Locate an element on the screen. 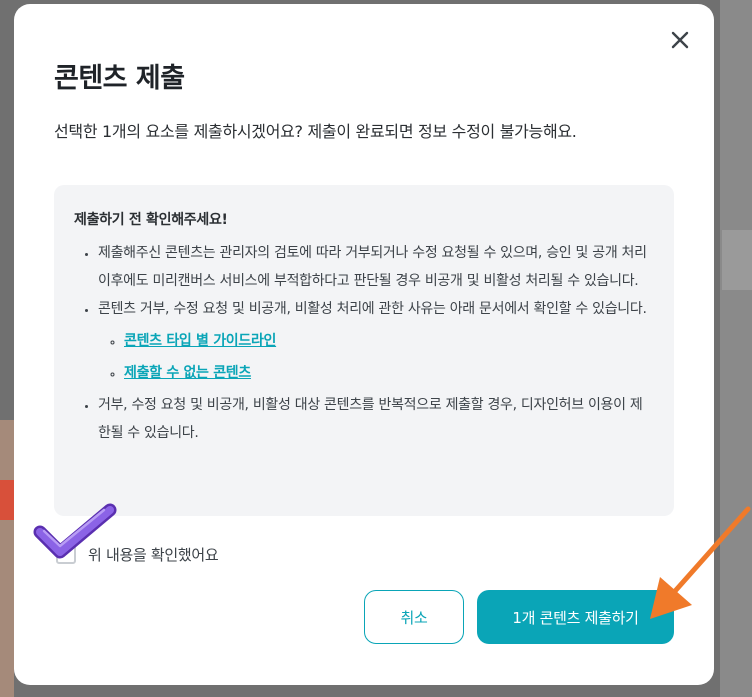  guideline-link: 콘텐츠 타입 별 가이드라인 is located at coordinates (200, 341).